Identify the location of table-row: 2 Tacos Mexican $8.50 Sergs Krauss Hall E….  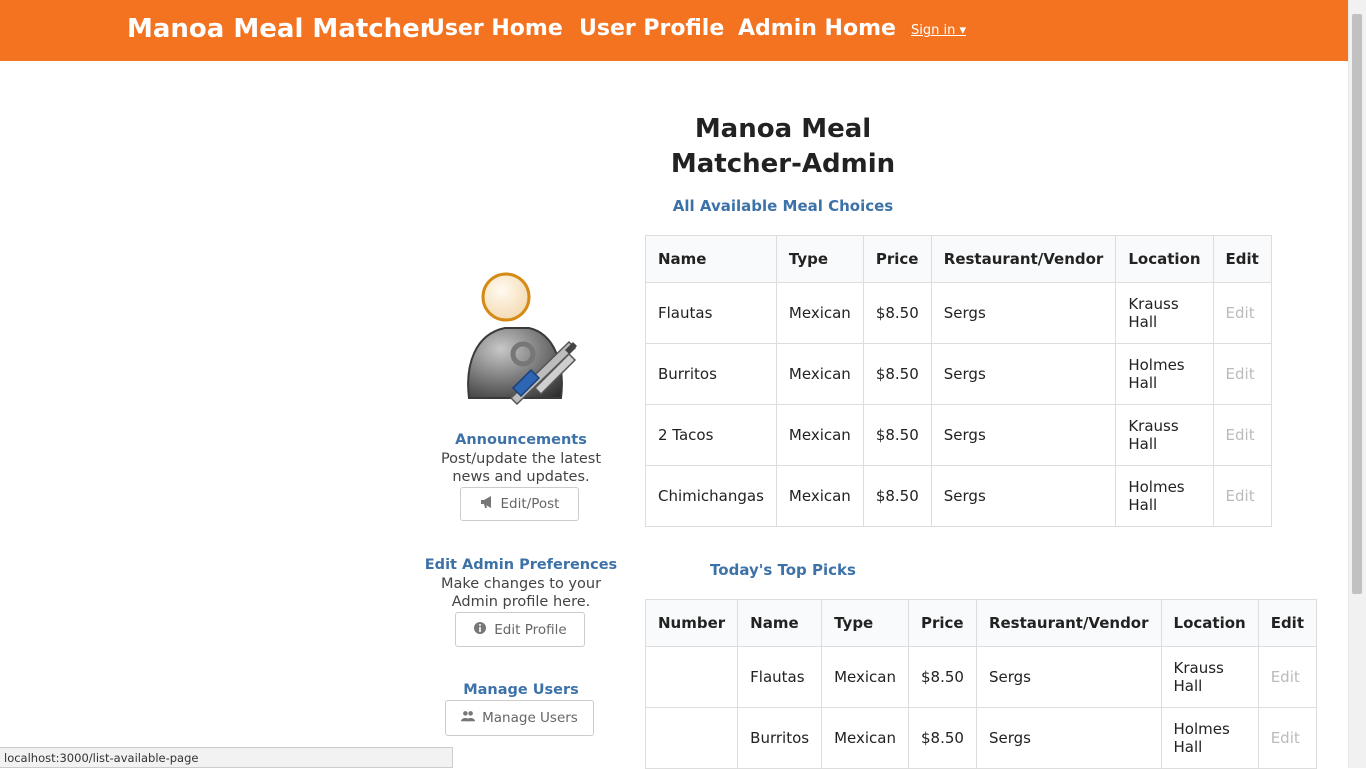
(958, 435).